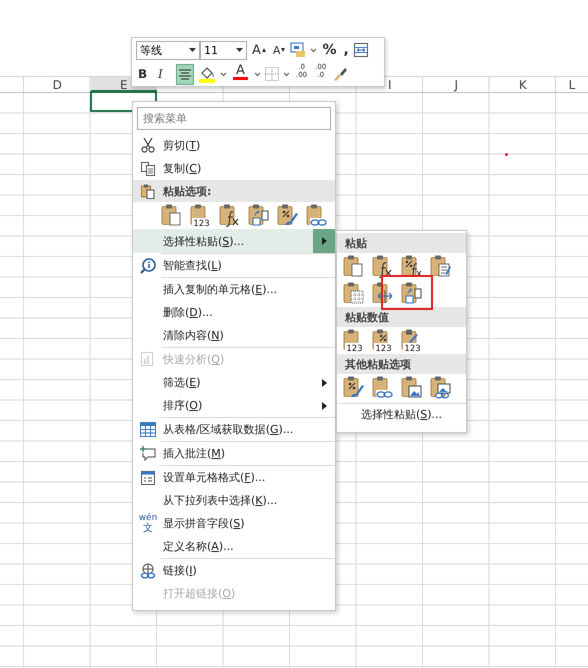 This screenshot has height=668, width=588. What do you see at coordinates (207, 74) in the screenshot?
I see `fill-color-icon` at bounding box center [207, 74].